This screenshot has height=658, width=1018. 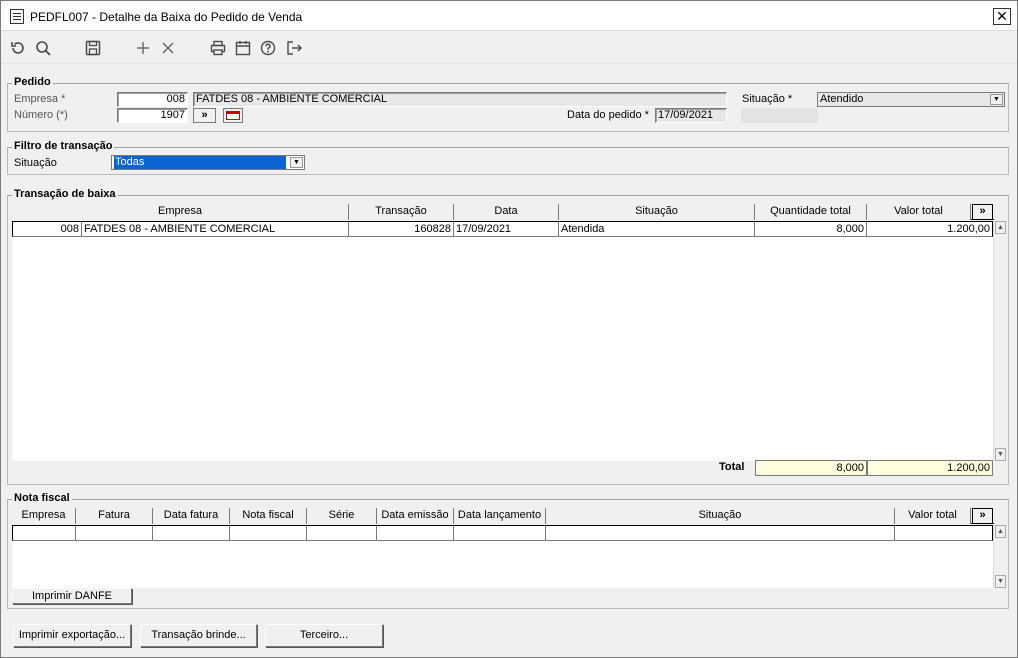 I want to click on col-nf-fatura: Fatura, so click(x=114, y=516).